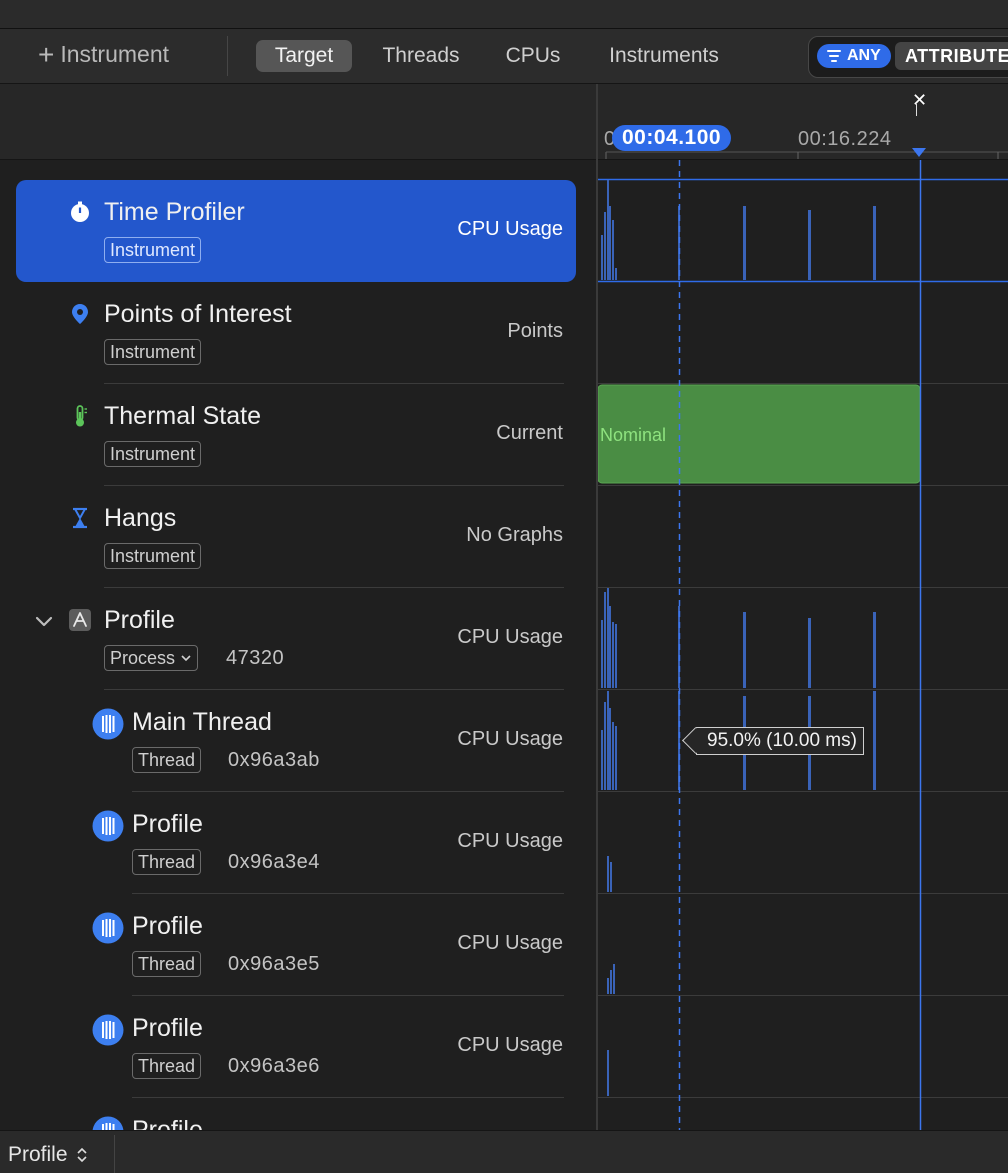 This screenshot has height=1173, width=1008. I want to click on thread-id: 0x96a3ab, so click(274, 760).